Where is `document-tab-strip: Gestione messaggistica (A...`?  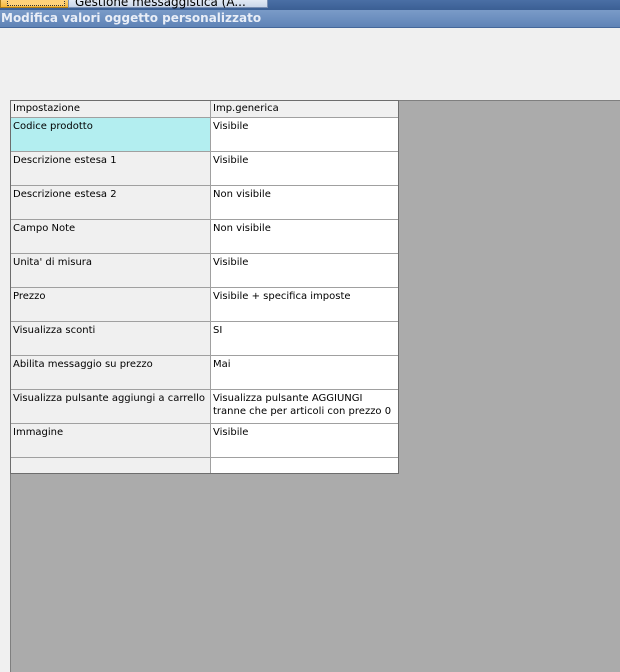
document-tab-strip: Gestione messaggistica (A... is located at coordinates (310, 5).